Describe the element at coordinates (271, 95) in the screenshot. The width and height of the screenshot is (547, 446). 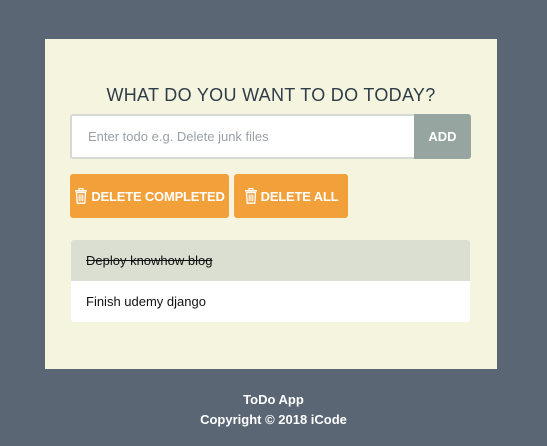
I see `page-title: WHAT DO YOU WANT TO DO TODAY?` at that location.